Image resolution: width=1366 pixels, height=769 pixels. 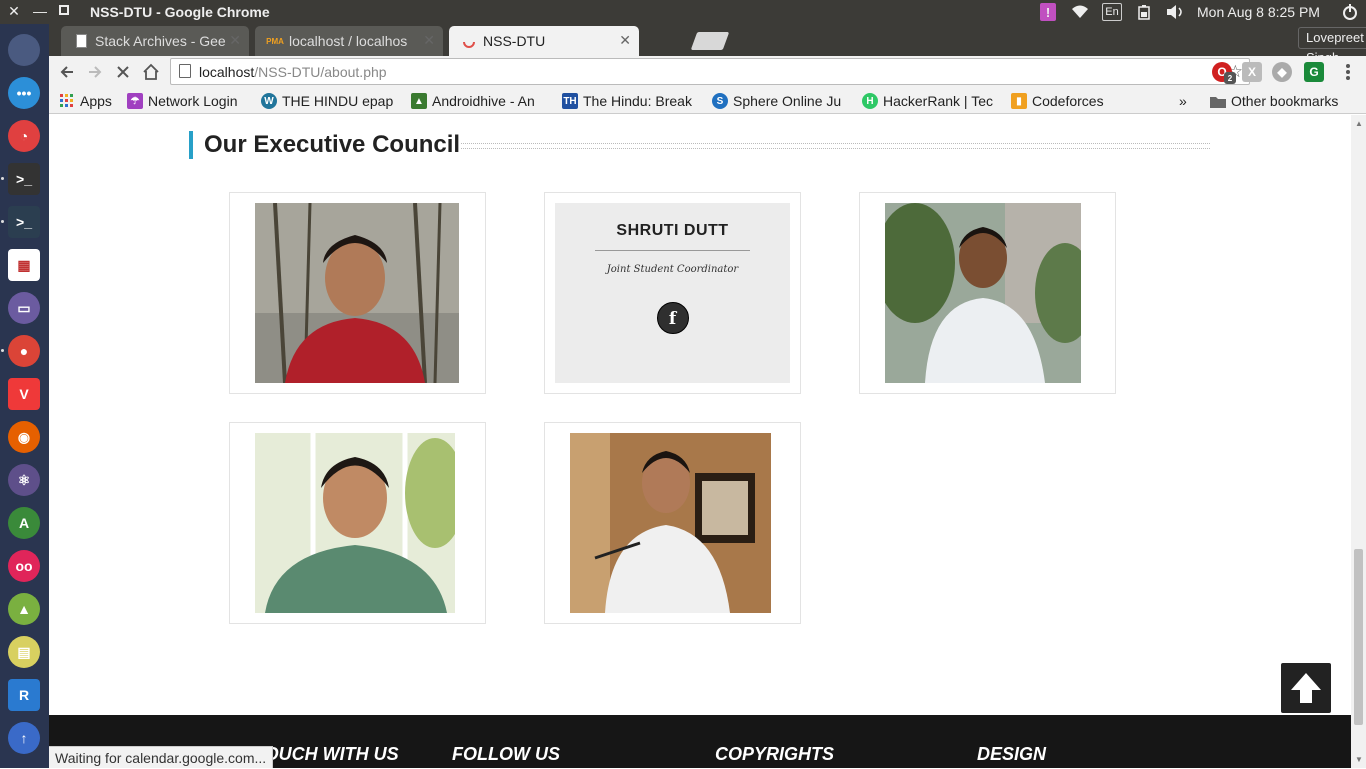 What do you see at coordinates (1359, 123) in the screenshot?
I see `scroll-up-arrow-icon: ▲` at bounding box center [1359, 123].